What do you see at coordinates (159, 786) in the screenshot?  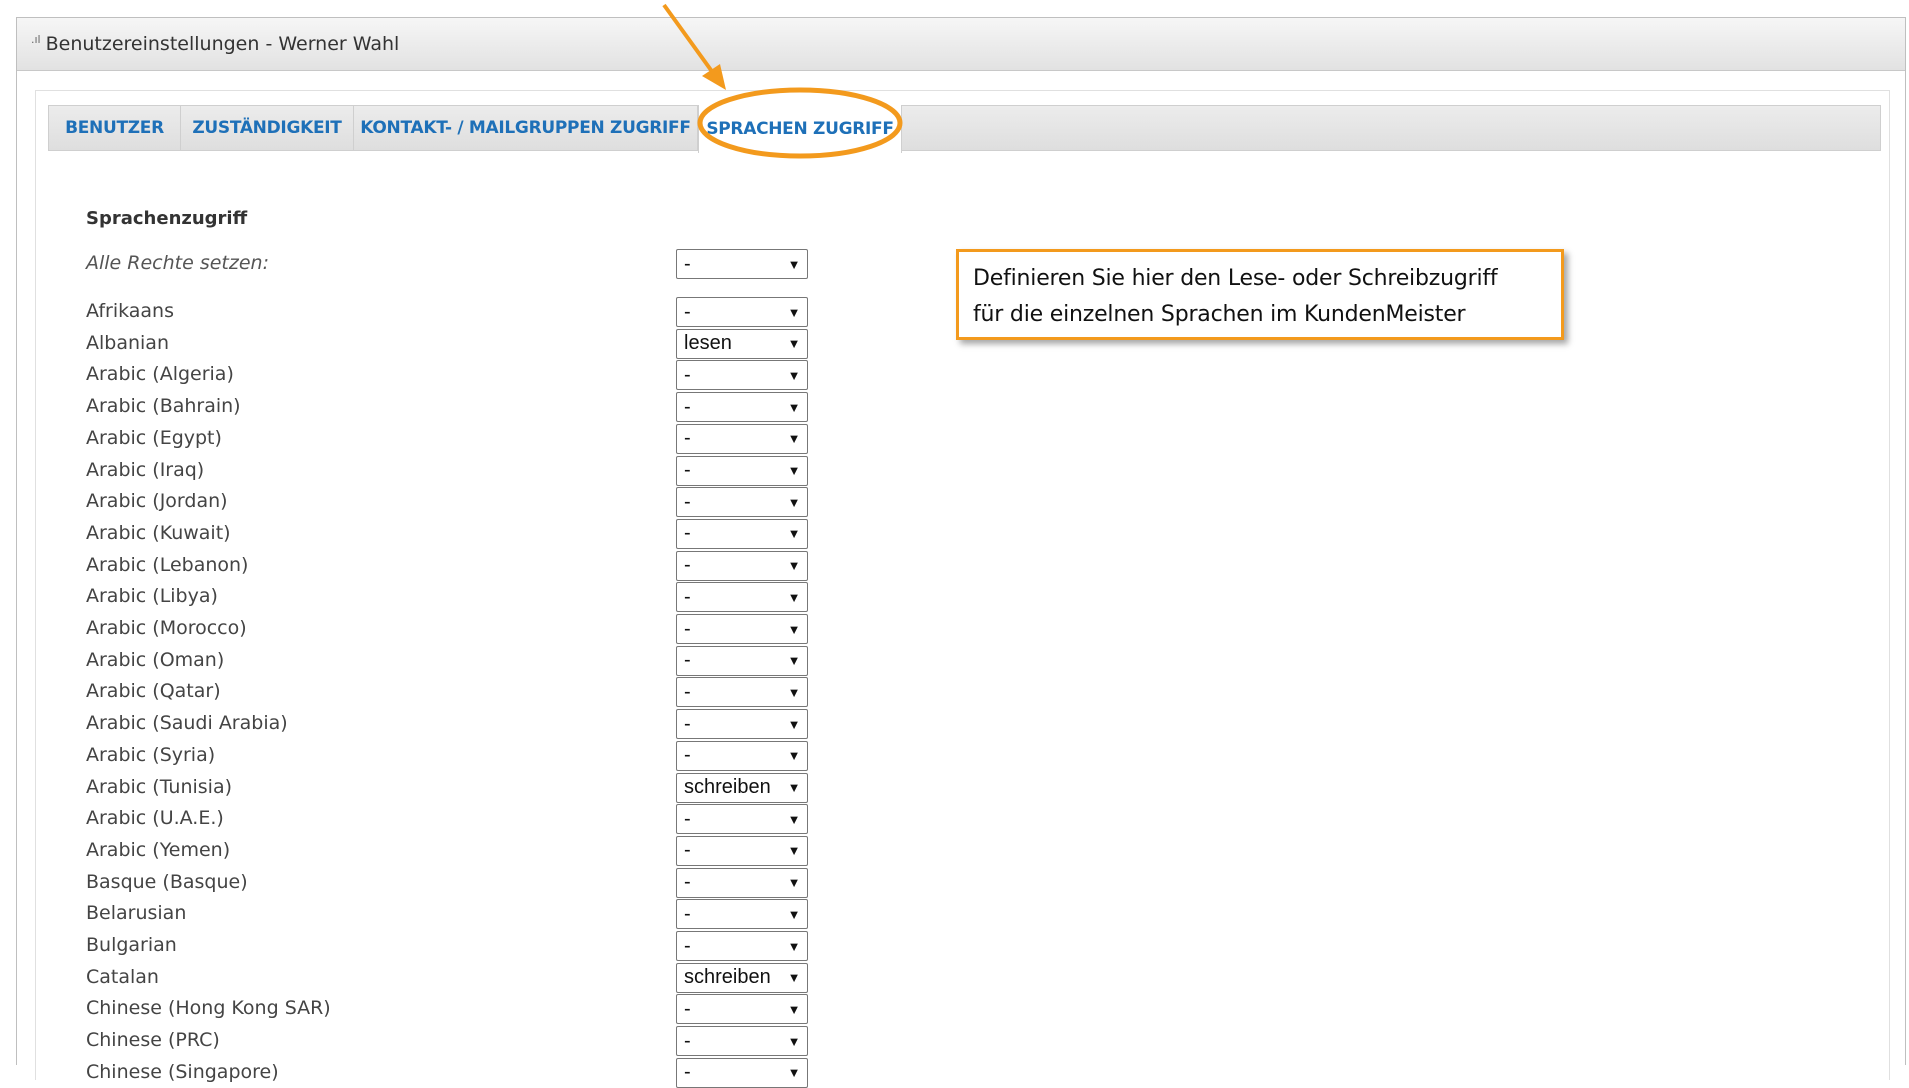 I see `language-name: Arabic (Tunisia)` at bounding box center [159, 786].